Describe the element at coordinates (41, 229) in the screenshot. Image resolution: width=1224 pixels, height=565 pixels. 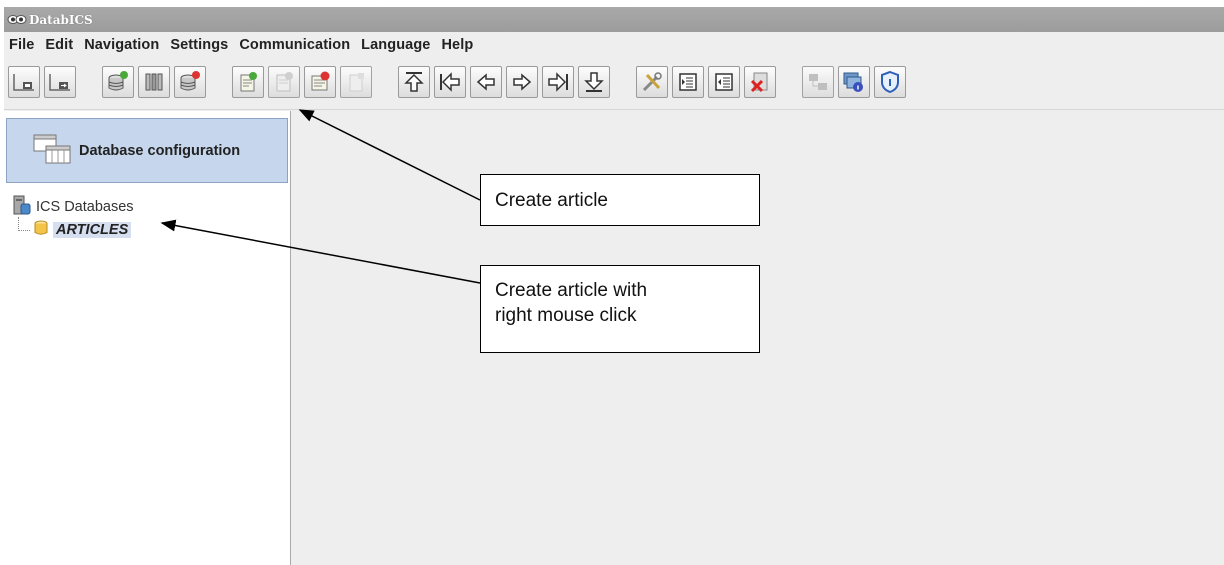
I see `database-icon` at that location.